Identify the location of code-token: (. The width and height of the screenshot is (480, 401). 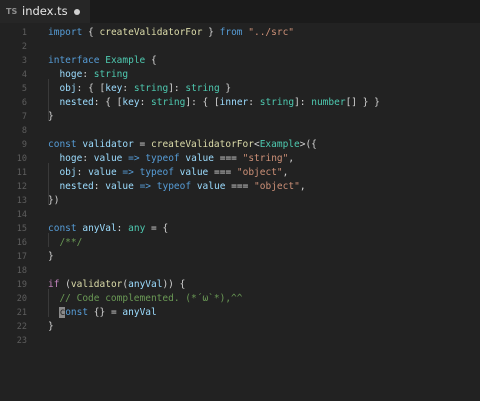
(65, 284).